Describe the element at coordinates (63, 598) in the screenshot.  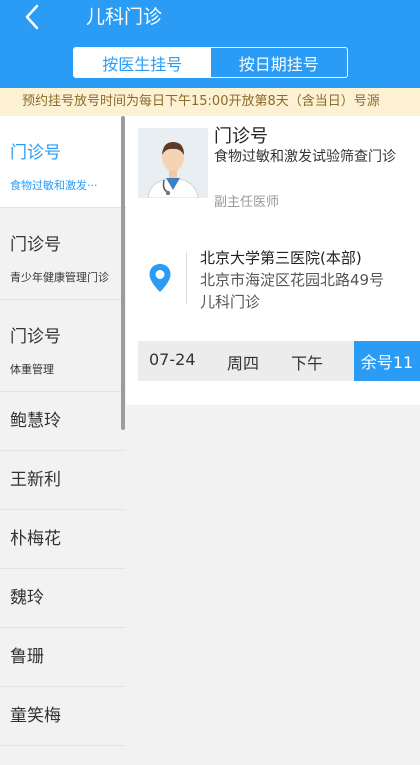
I see `sidebar-item-doctor: 魏玲` at that location.